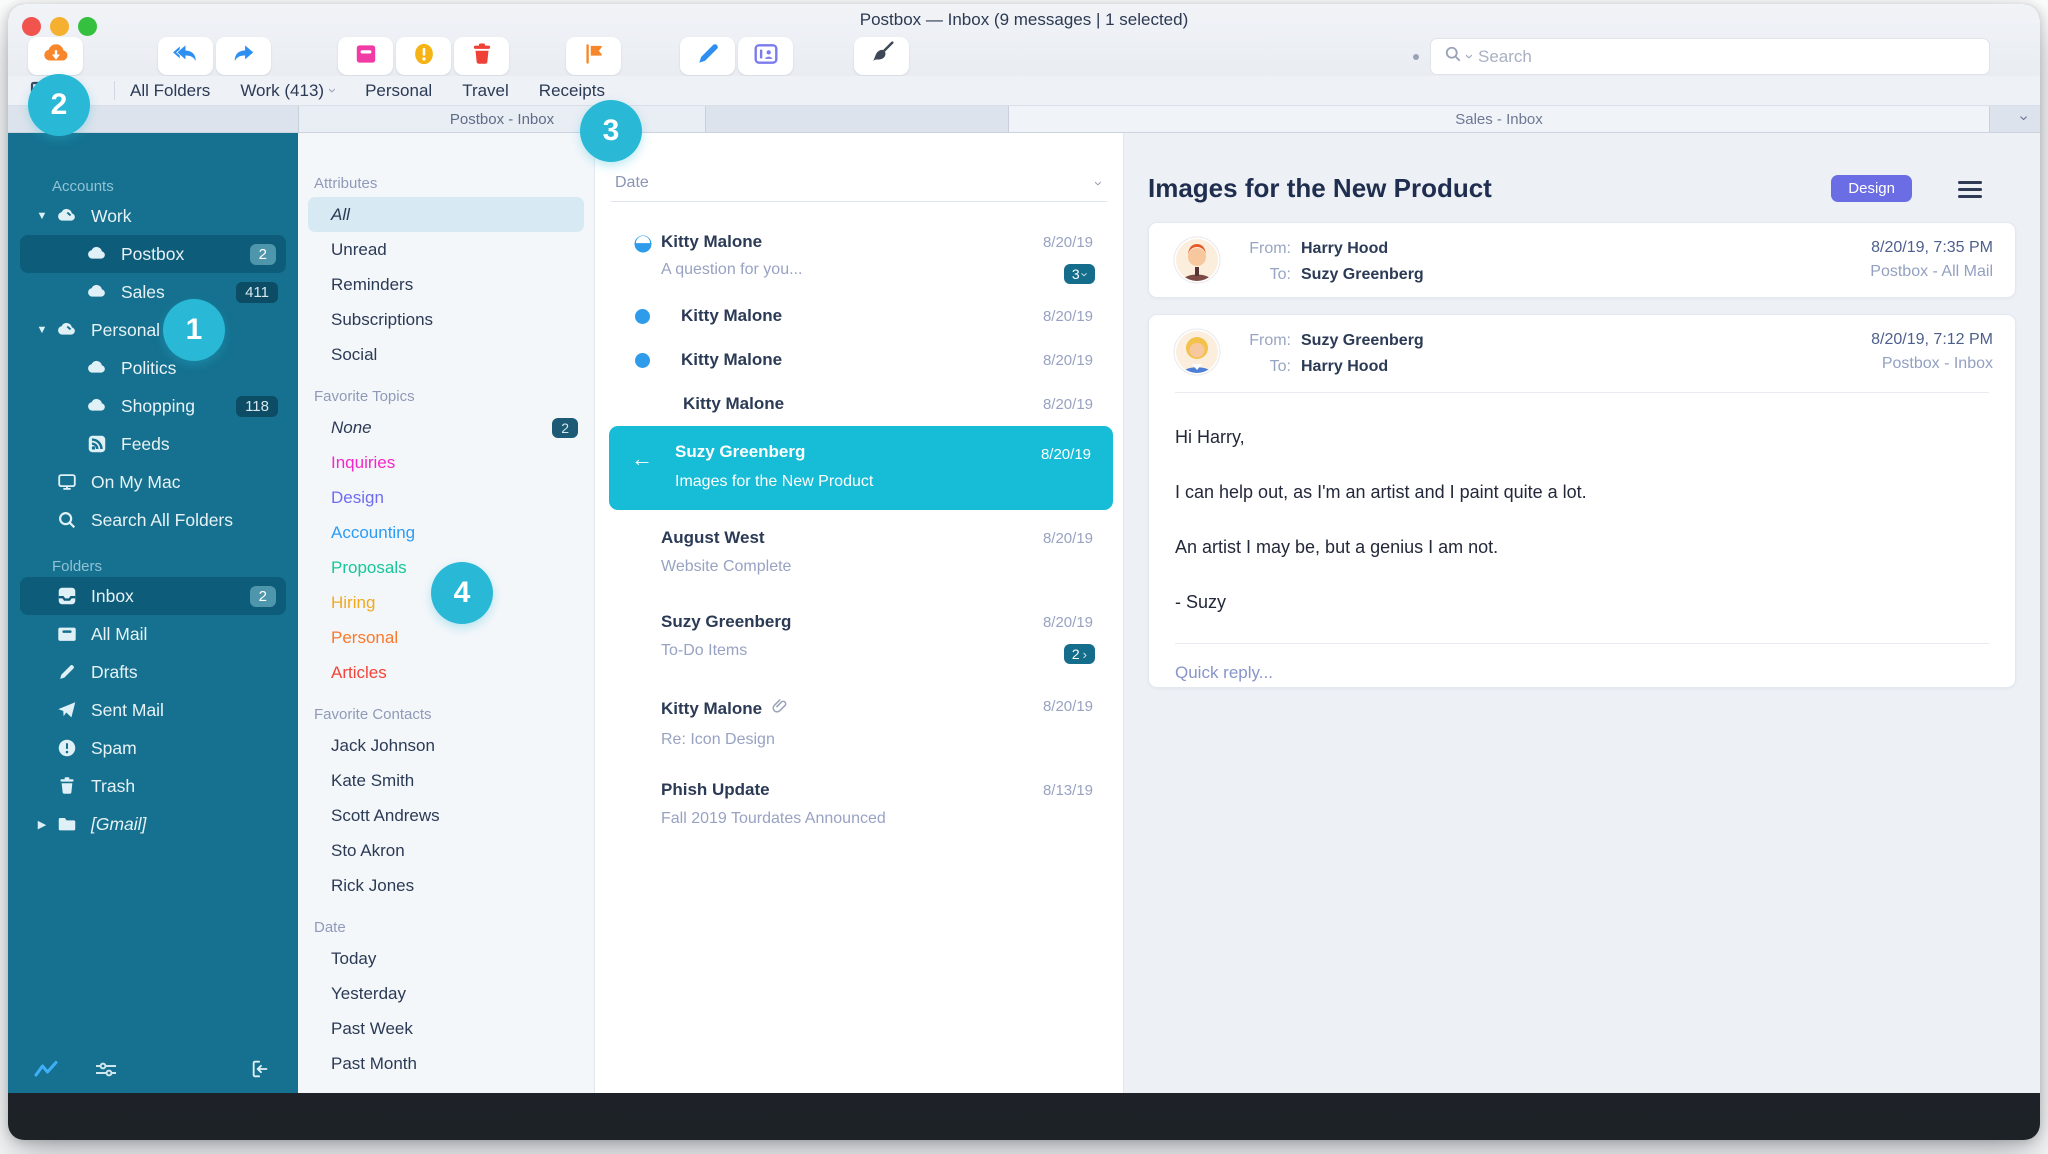 The image size is (2048, 1154). What do you see at coordinates (185, 56) in the screenshot?
I see `reply-all-button` at bounding box center [185, 56].